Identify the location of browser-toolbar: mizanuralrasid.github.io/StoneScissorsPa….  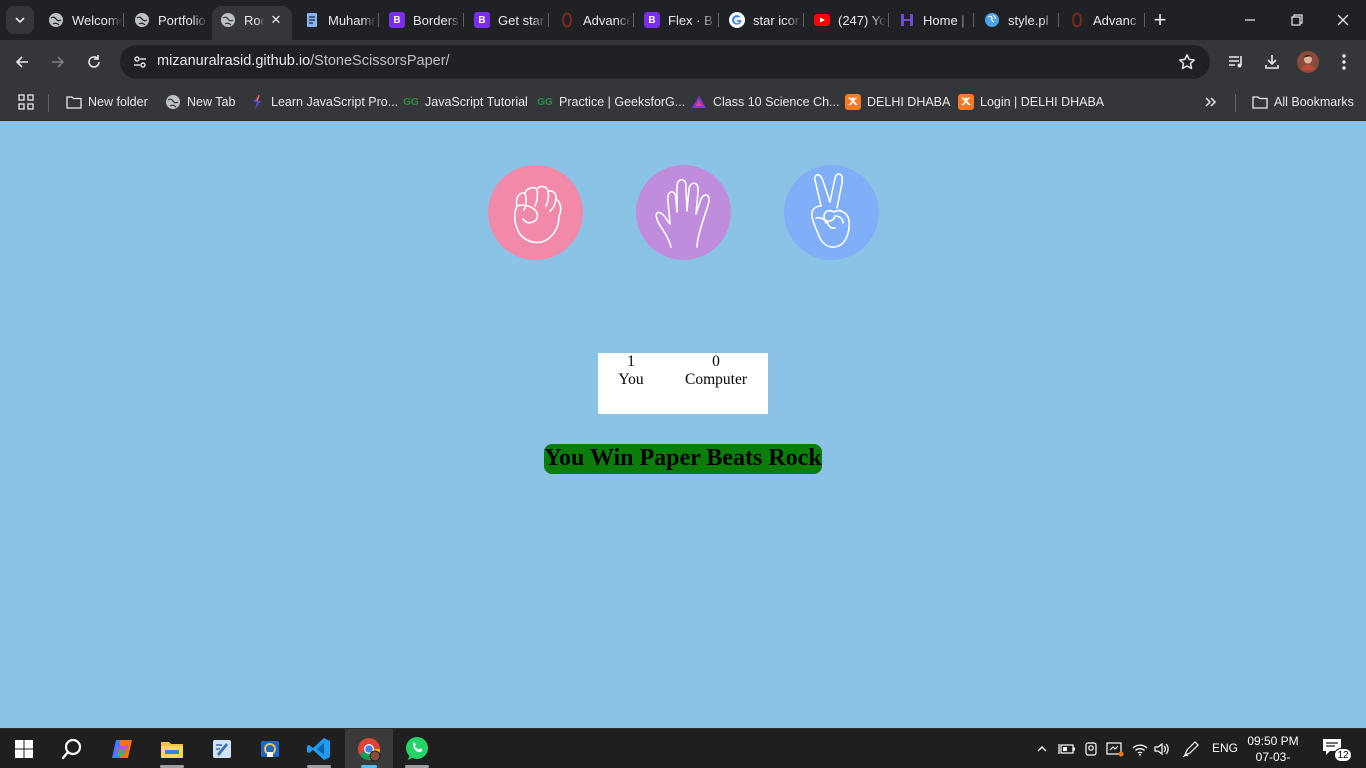
(683, 62).